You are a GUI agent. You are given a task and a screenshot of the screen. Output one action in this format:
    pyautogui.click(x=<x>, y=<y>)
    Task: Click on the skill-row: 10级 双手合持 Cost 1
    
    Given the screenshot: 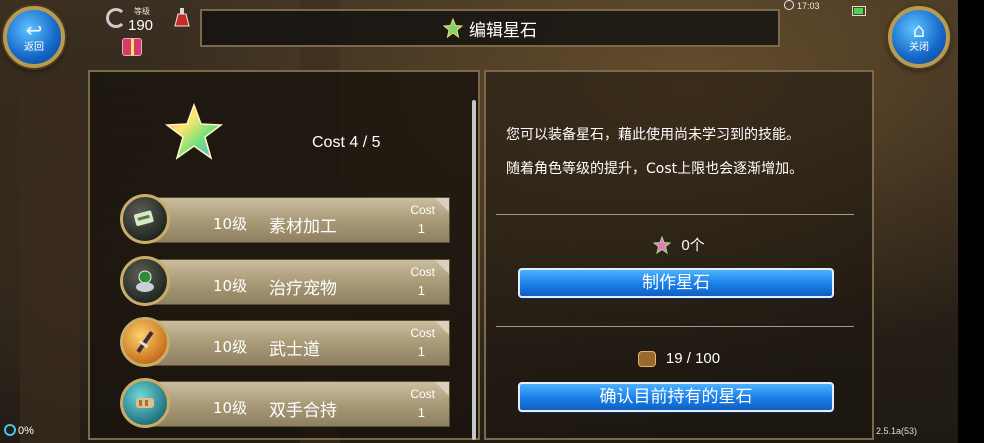 What is the action you would take?
    pyautogui.click(x=286, y=403)
    